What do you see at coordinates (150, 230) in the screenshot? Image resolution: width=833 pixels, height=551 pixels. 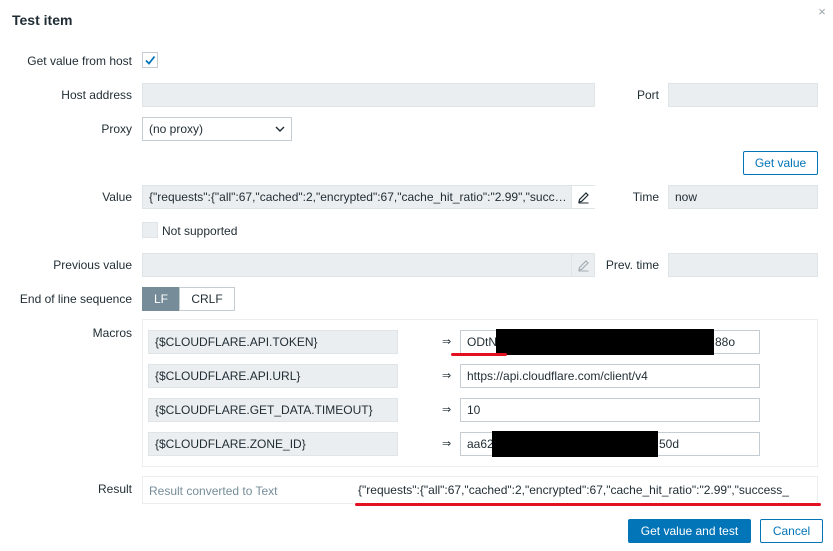 I see `not-supported-checkbox` at bounding box center [150, 230].